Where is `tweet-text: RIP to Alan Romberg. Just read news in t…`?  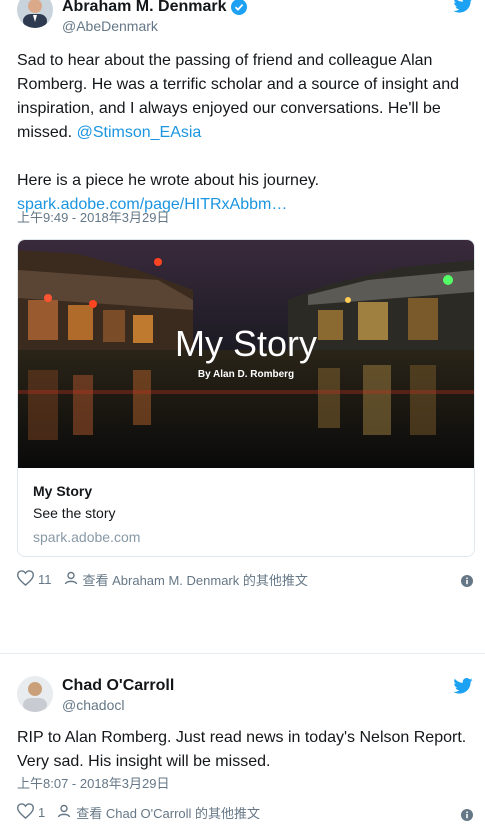 tweet-text: RIP to Alan Romberg. Just read news in t… is located at coordinates (242, 749).